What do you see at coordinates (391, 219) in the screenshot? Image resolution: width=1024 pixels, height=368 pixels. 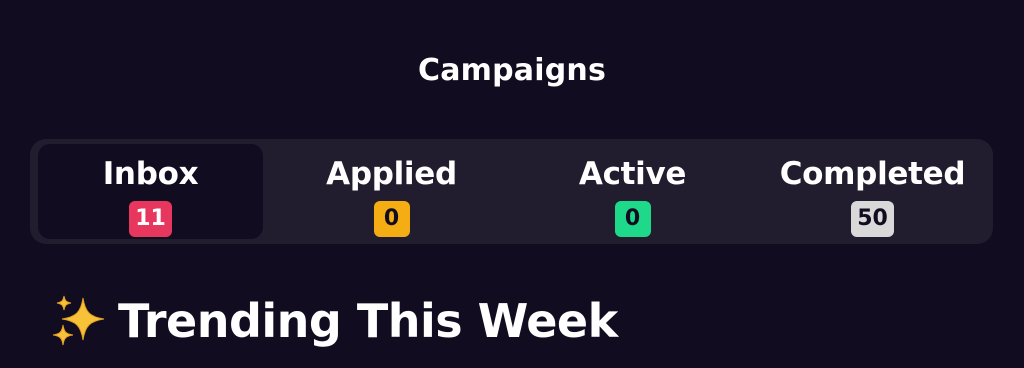 I see `applied-count-badge: 0` at bounding box center [391, 219].